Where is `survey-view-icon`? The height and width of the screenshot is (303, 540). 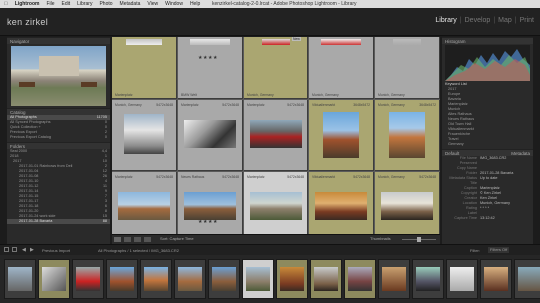 survey-view-icon is located at coordinates (147, 239).